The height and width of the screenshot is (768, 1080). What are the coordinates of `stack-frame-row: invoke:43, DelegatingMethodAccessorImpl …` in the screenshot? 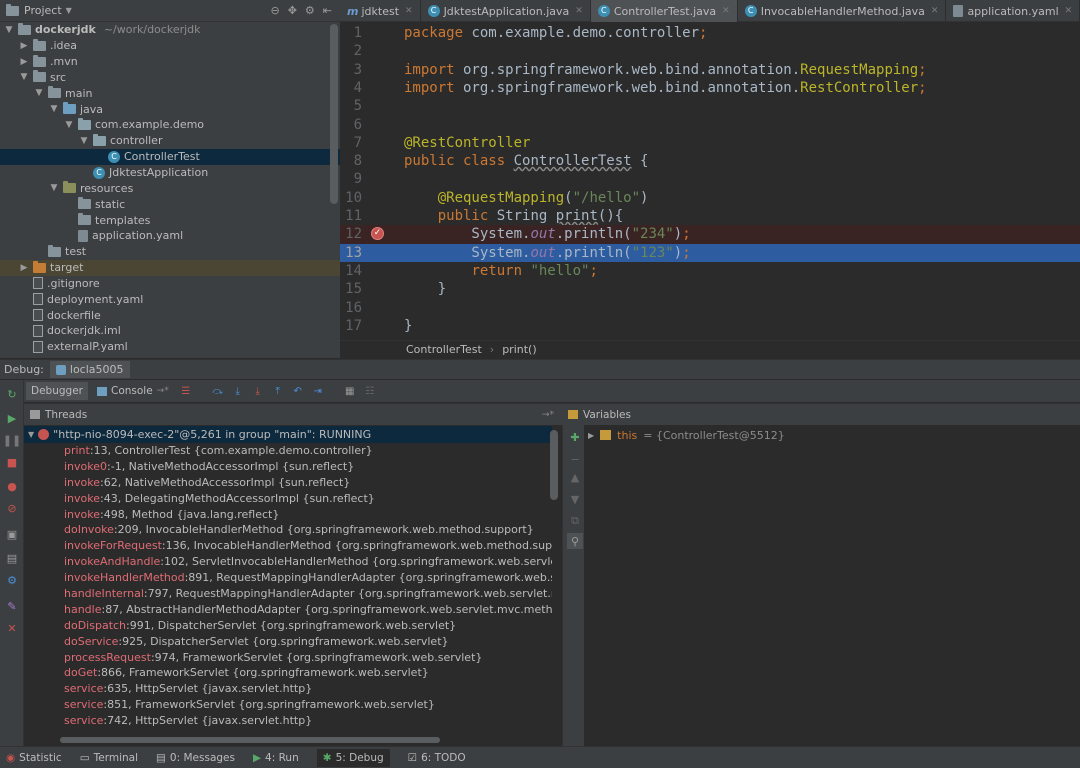 It's located at (288, 499).